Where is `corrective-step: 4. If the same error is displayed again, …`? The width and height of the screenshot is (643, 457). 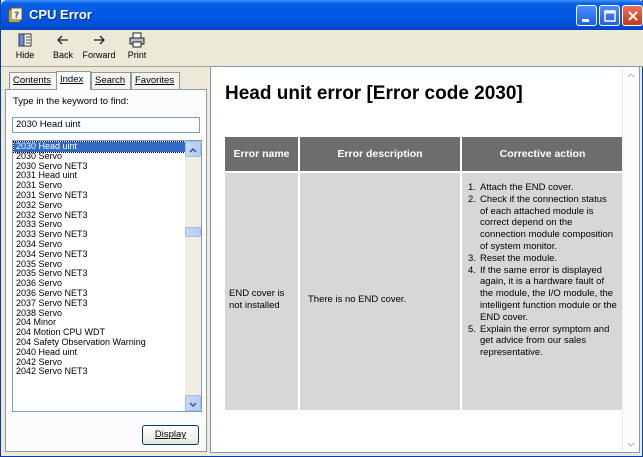
corrective-step: 4. If the same error is displayed again, … is located at coordinates (542, 294).